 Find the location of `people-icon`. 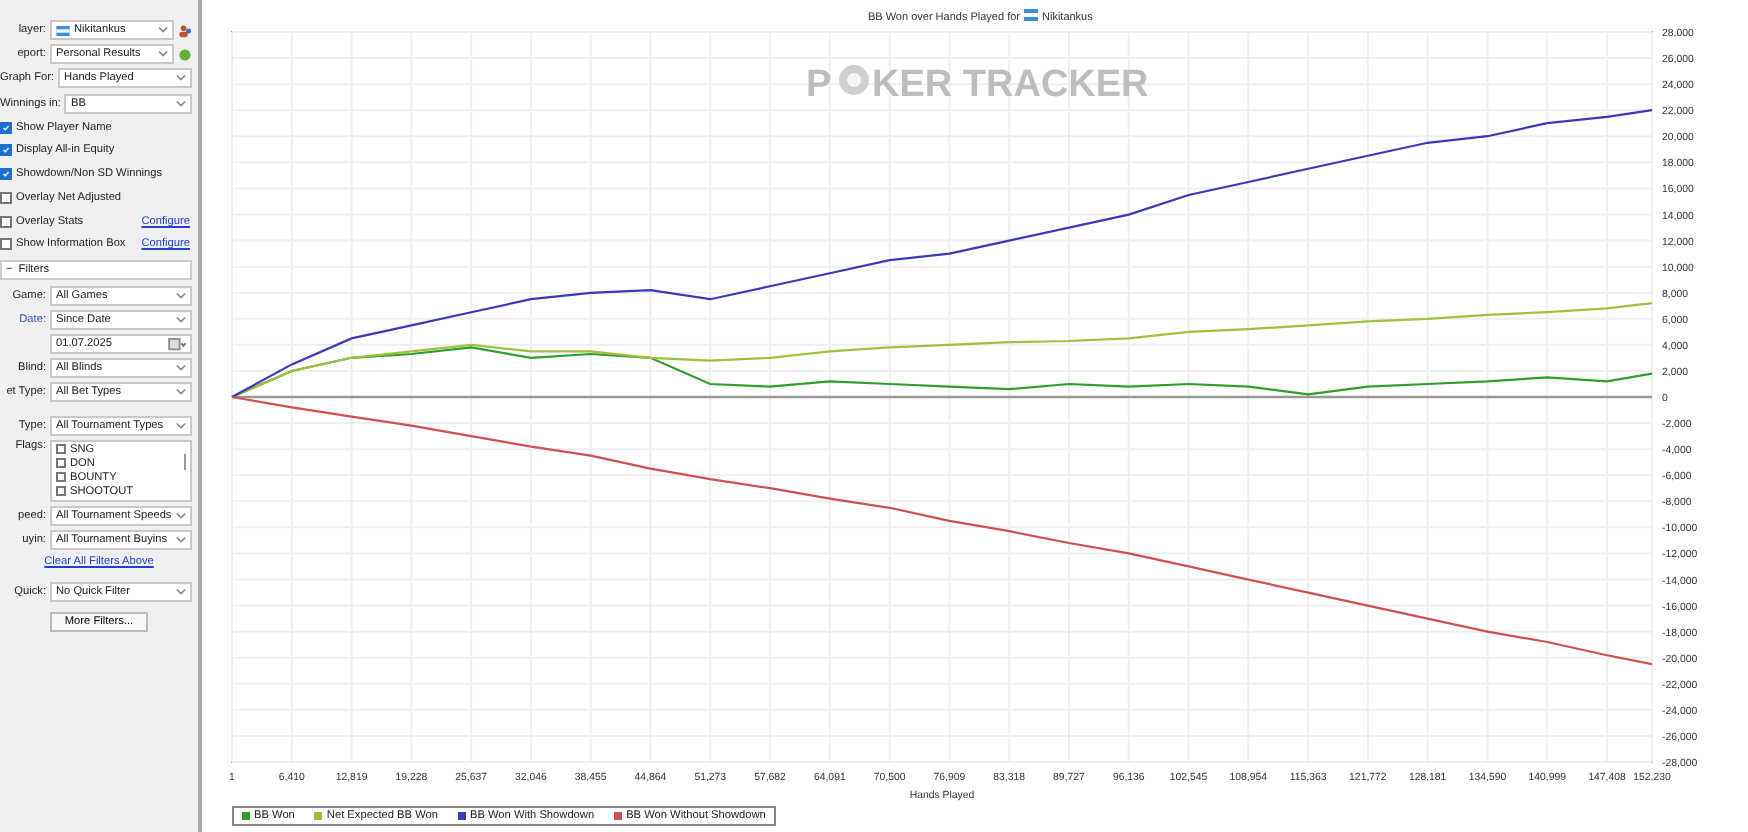

people-icon is located at coordinates (185, 30).